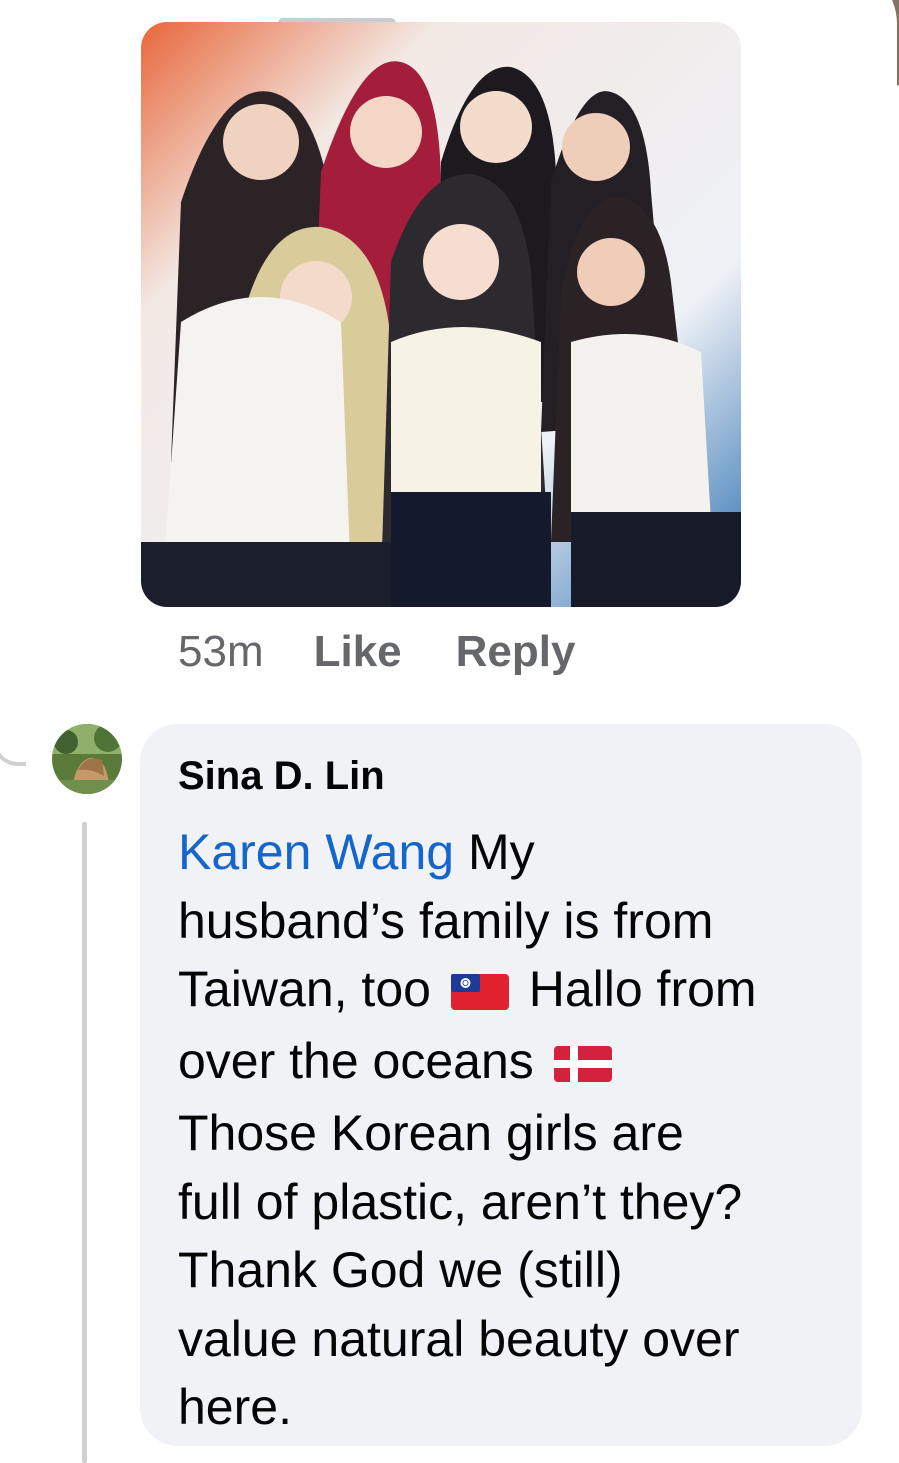 The image size is (899, 1463). I want to click on avatar, so click(87, 759).